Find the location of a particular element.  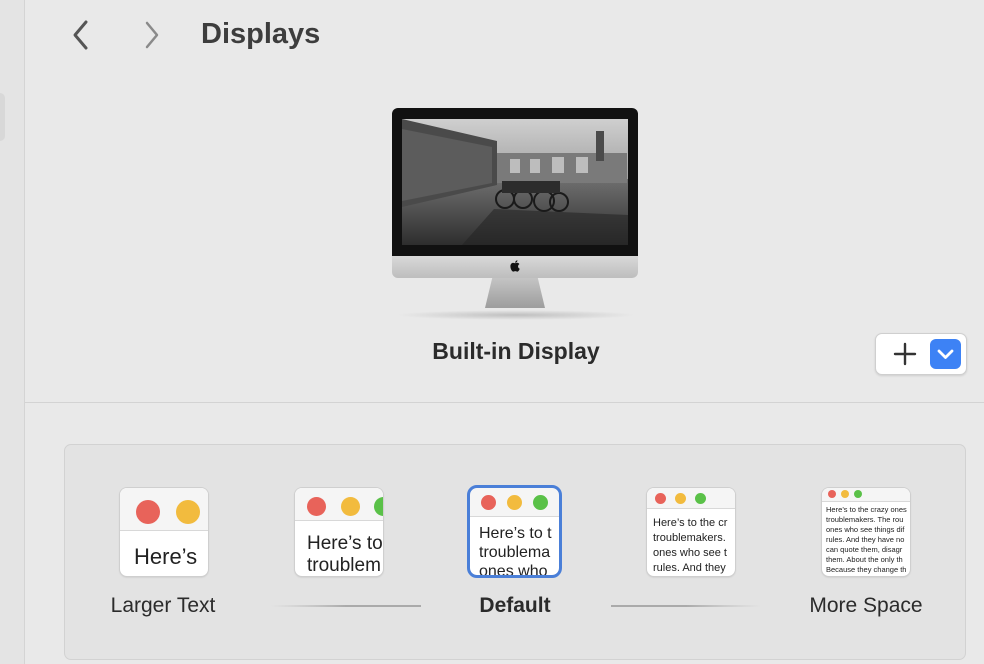

add-display-menu-button is located at coordinates (945, 354).